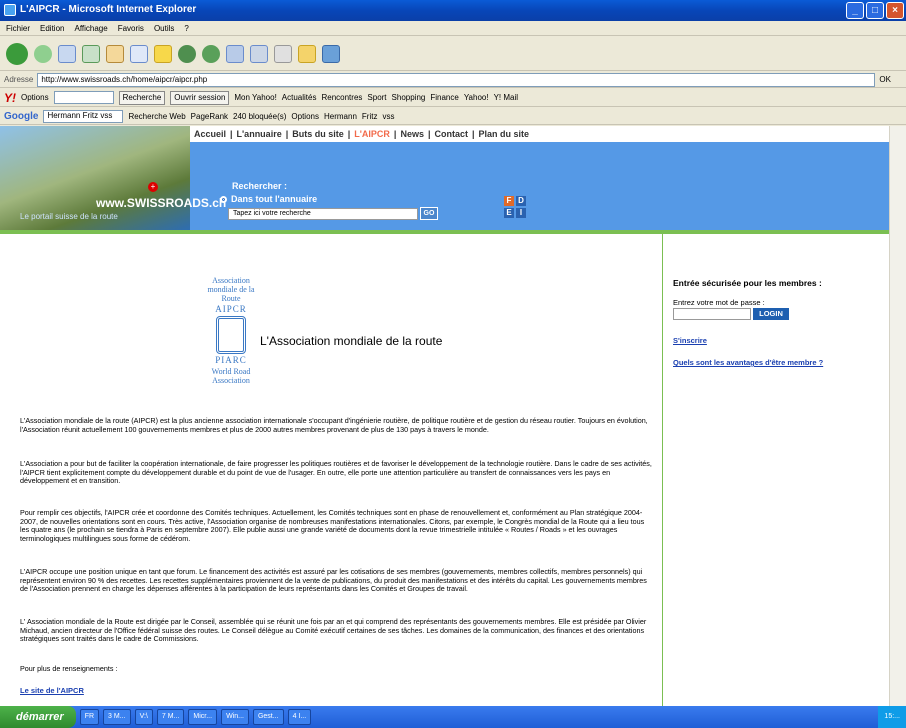  Describe the element at coordinates (307, 53) in the screenshot. I see `discuss-icon` at that location.